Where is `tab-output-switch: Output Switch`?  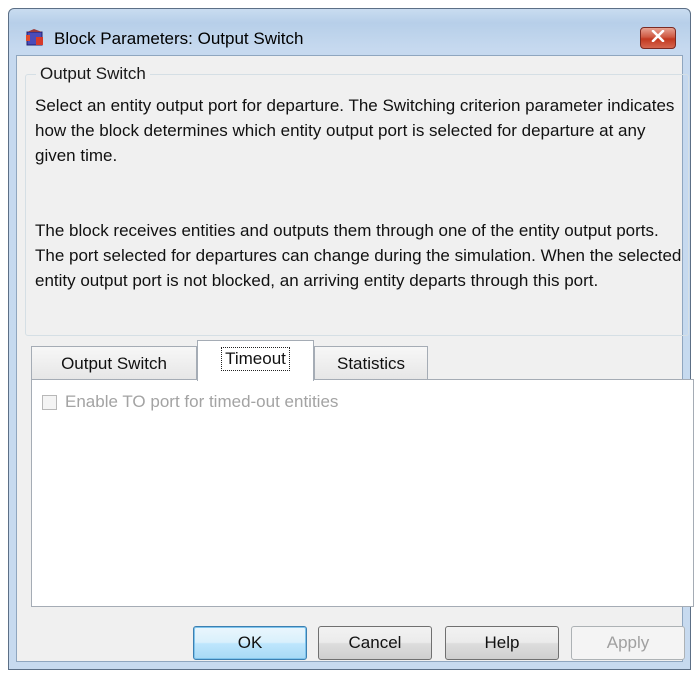
tab-output-switch: Output Switch is located at coordinates (114, 363).